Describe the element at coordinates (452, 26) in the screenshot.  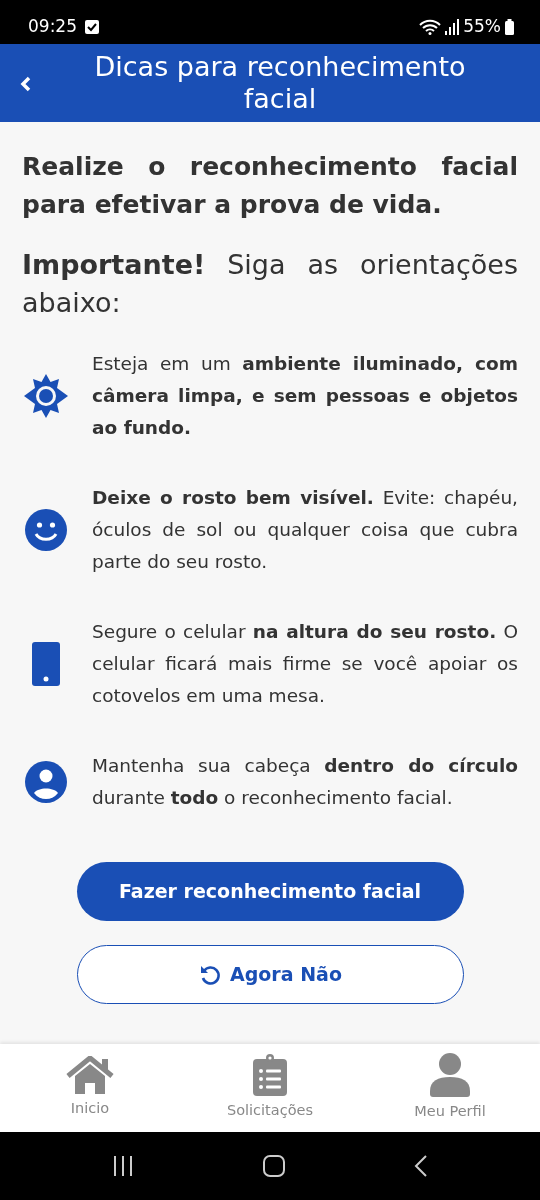
I see `signal-icon` at that location.